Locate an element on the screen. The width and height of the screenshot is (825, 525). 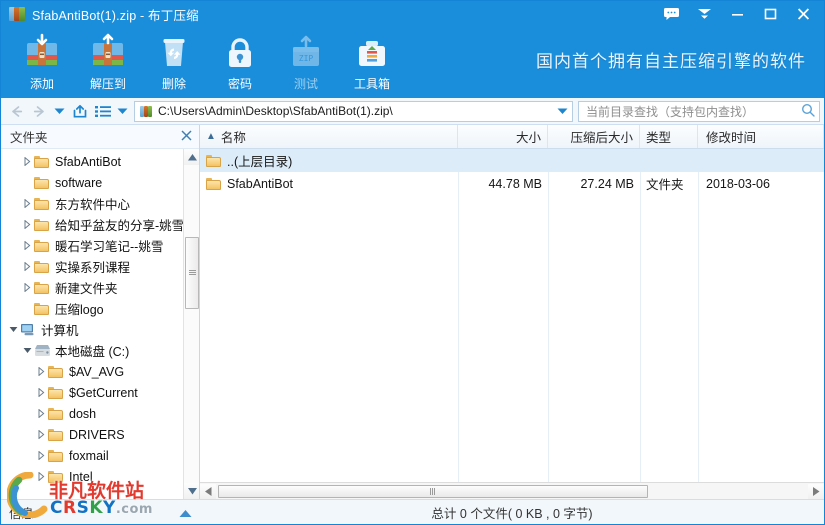
title-bar: SfabAntiBot(1).zip - 布丁压缩 is located at coordinates (412, 14).